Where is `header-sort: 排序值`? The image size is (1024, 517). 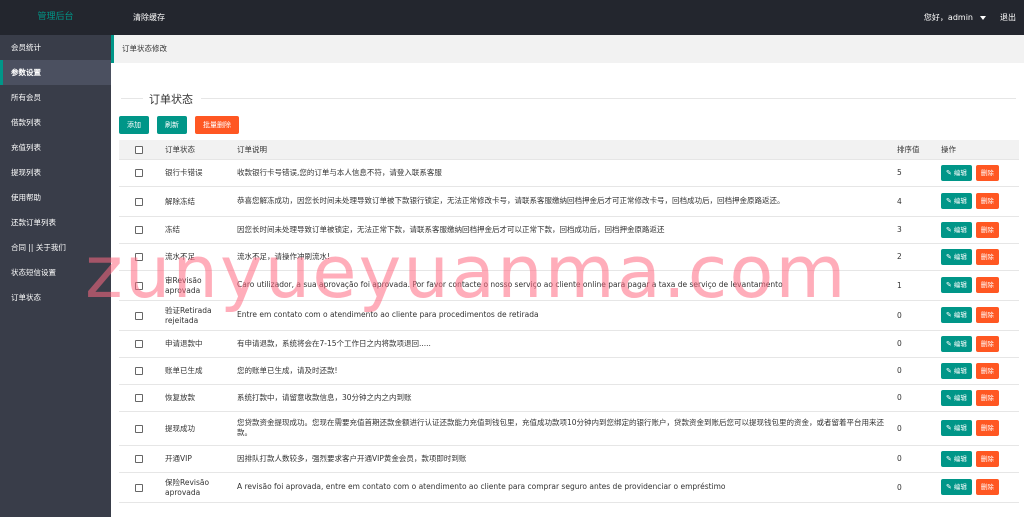
header-sort: 排序值 is located at coordinates (913, 150).